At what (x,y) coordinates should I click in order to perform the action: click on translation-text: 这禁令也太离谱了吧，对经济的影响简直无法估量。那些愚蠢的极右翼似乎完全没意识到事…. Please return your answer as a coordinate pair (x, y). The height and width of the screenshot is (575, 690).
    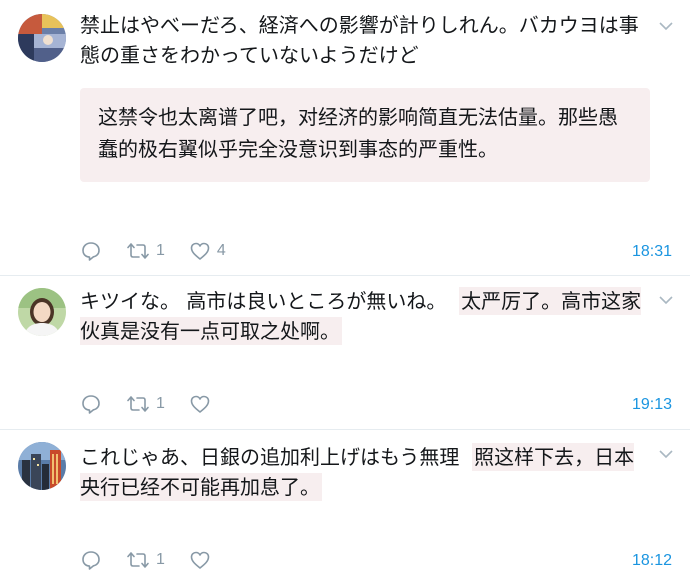
    Looking at the image, I should click on (365, 135).